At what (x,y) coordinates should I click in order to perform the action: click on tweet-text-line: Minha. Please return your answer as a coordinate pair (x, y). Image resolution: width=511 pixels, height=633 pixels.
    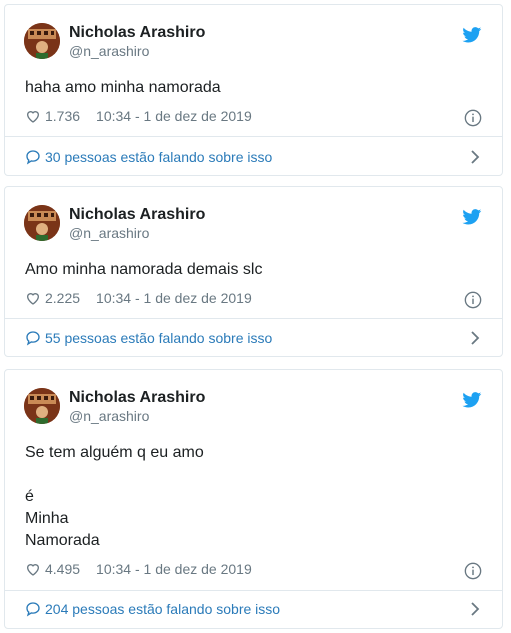
    Looking at the image, I should click on (47, 518).